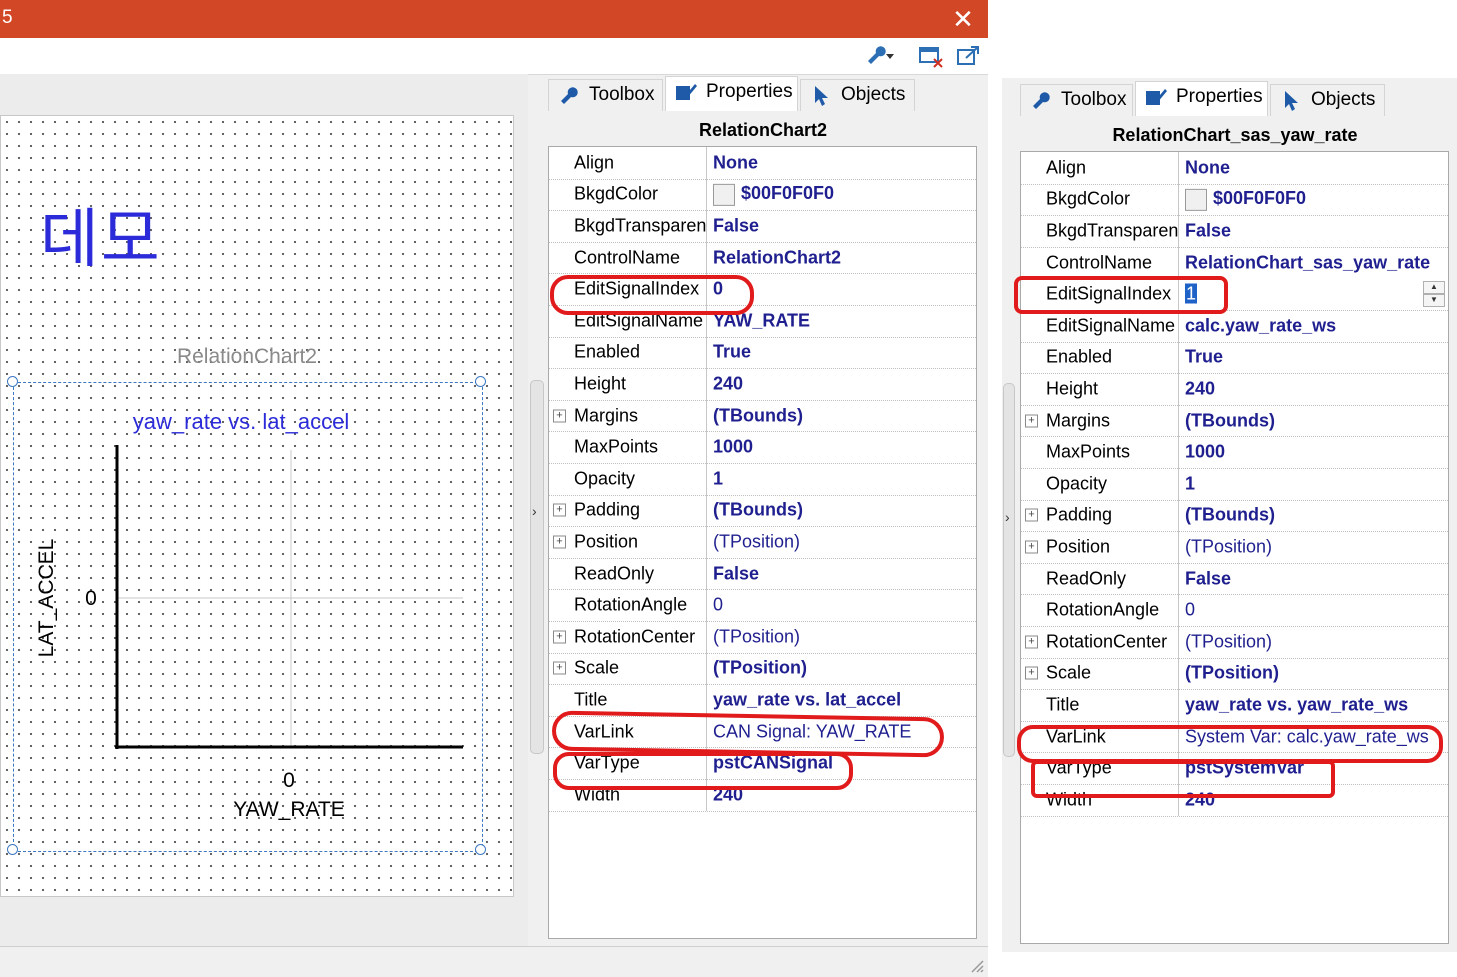 The width and height of the screenshot is (1457, 977). I want to click on close-button: ✕, so click(963, 19).